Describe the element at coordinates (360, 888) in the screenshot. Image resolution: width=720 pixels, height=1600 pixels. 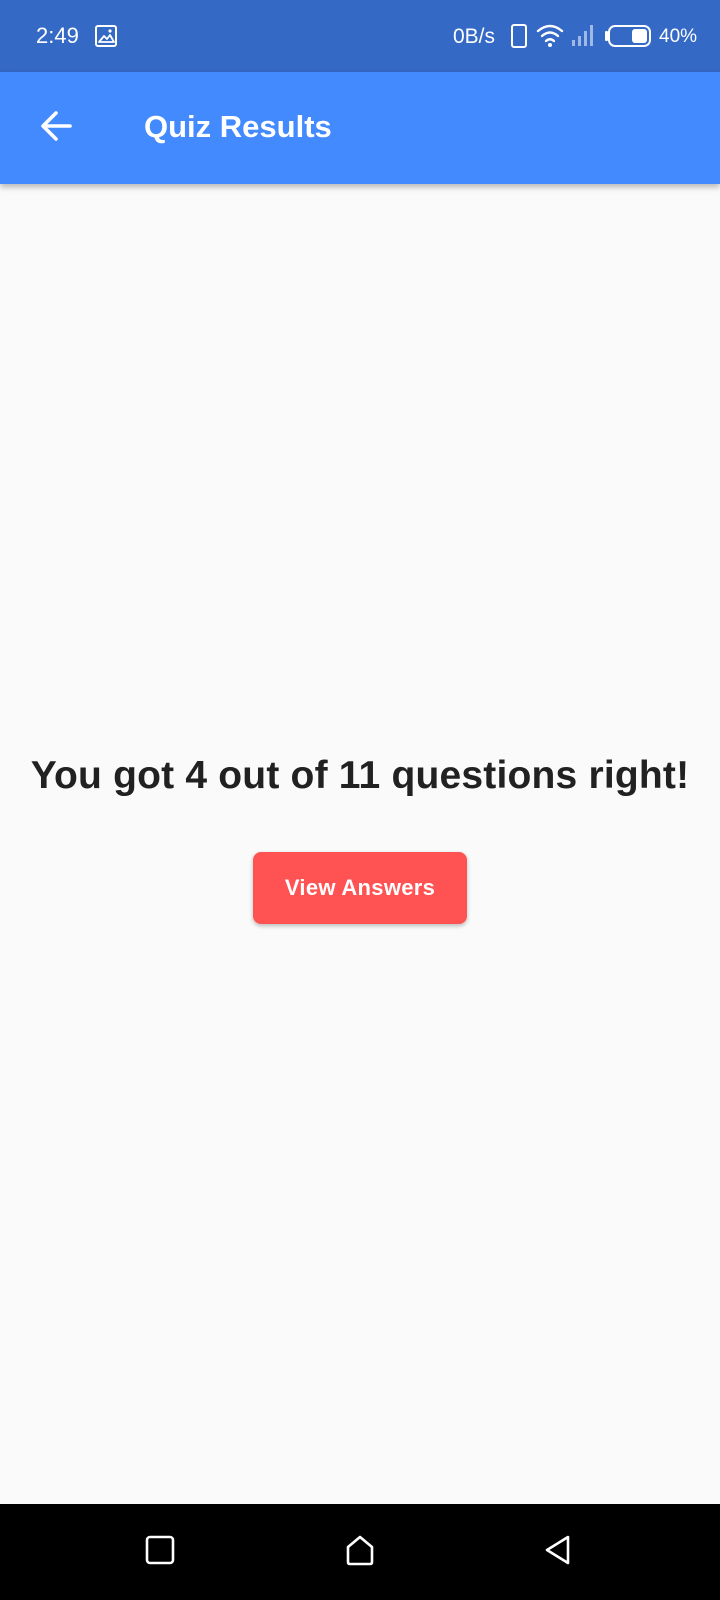
I see `view-answers-button: View Answers` at that location.